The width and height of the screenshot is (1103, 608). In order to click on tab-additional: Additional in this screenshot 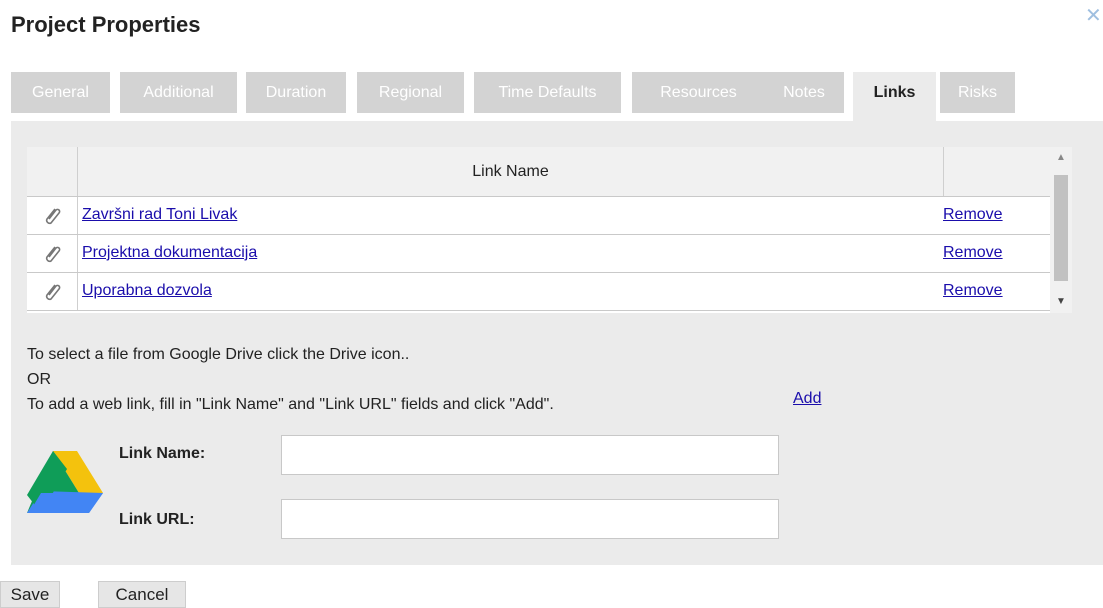, I will do `click(178, 92)`.